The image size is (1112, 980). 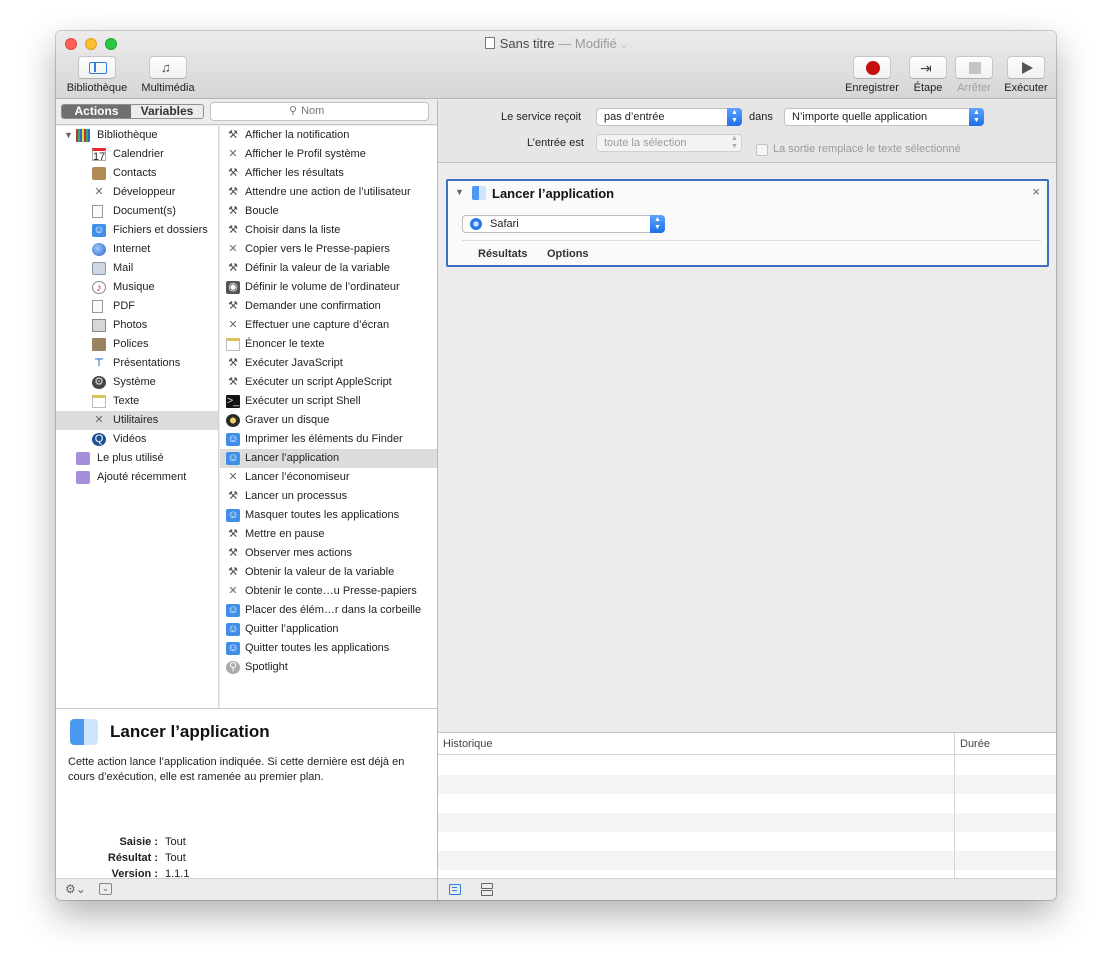 I want to click on close-icon: ×, so click(x=1036, y=191).